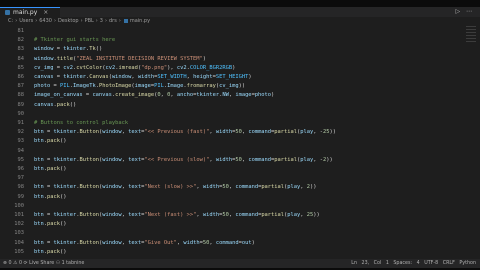  I want to click on minimap, so click(471, 56).